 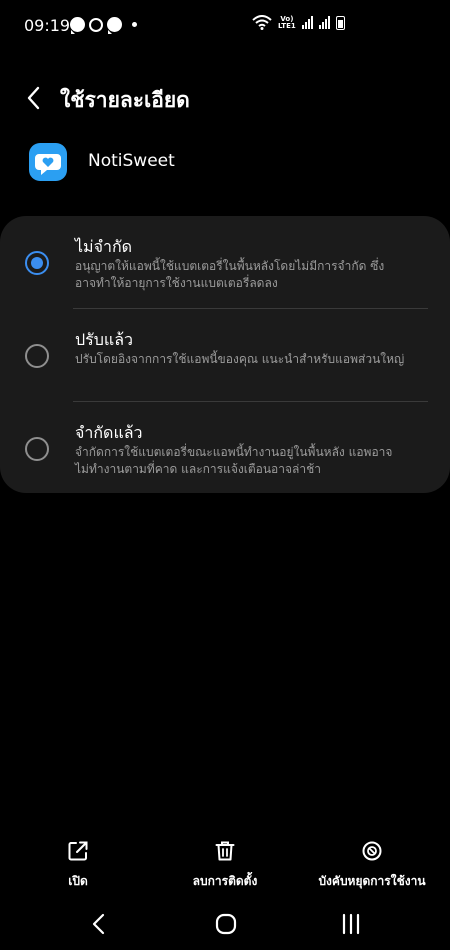 I want to click on force-stop-button: บังคับหยุดการใช้งาน, so click(x=372, y=865).